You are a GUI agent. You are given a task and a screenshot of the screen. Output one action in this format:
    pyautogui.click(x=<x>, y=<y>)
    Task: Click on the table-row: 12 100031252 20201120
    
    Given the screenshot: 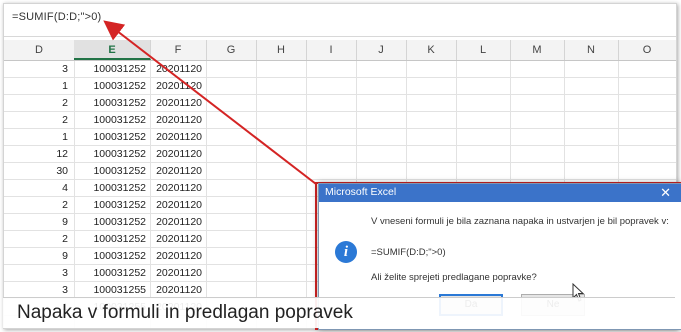 What is the action you would take?
    pyautogui.click(x=340, y=154)
    